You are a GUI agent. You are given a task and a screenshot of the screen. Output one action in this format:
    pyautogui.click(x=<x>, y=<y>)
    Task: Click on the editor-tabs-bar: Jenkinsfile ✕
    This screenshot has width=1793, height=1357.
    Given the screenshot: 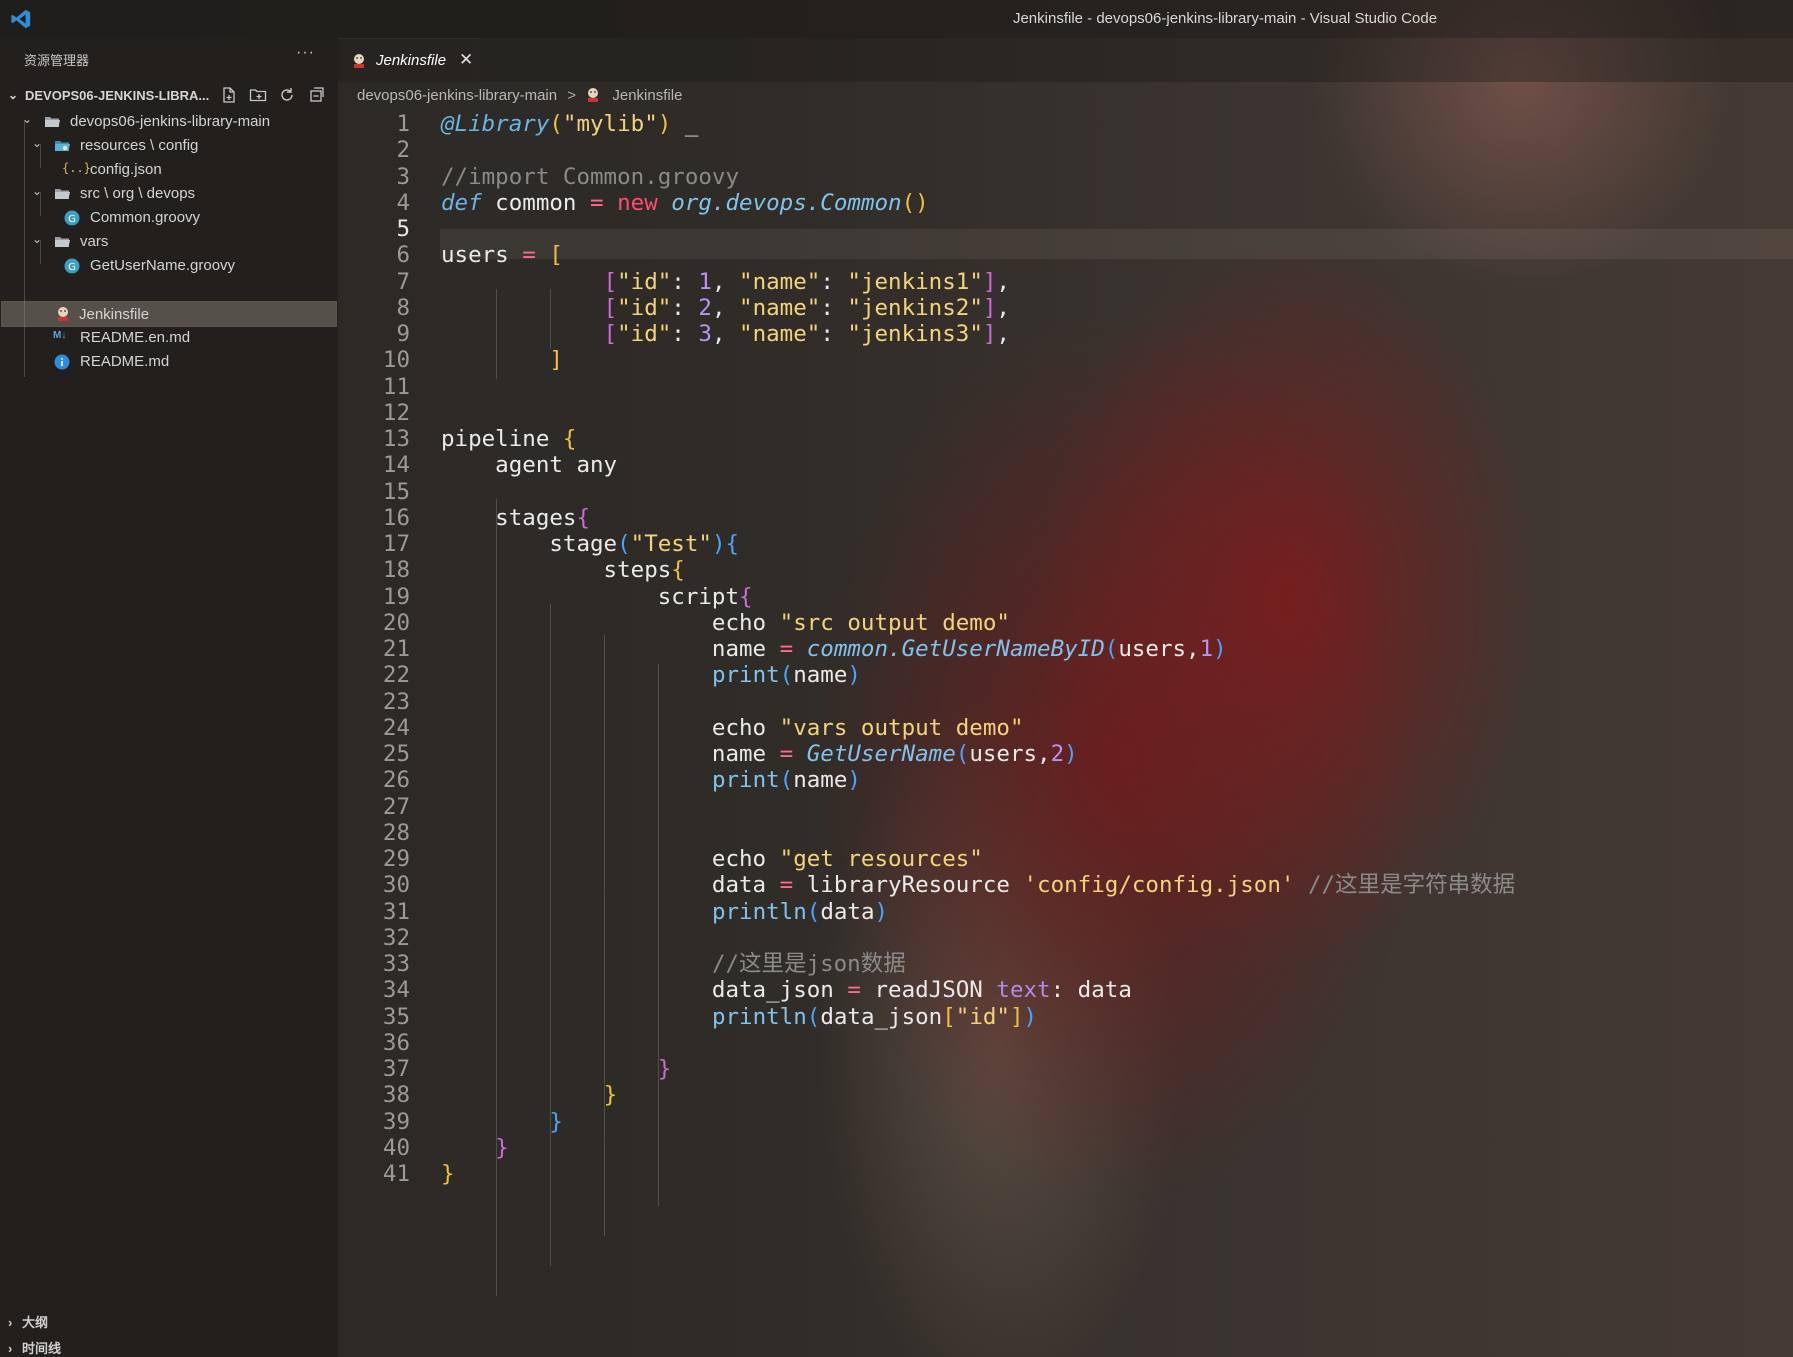 What is the action you would take?
    pyautogui.click(x=1065, y=60)
    